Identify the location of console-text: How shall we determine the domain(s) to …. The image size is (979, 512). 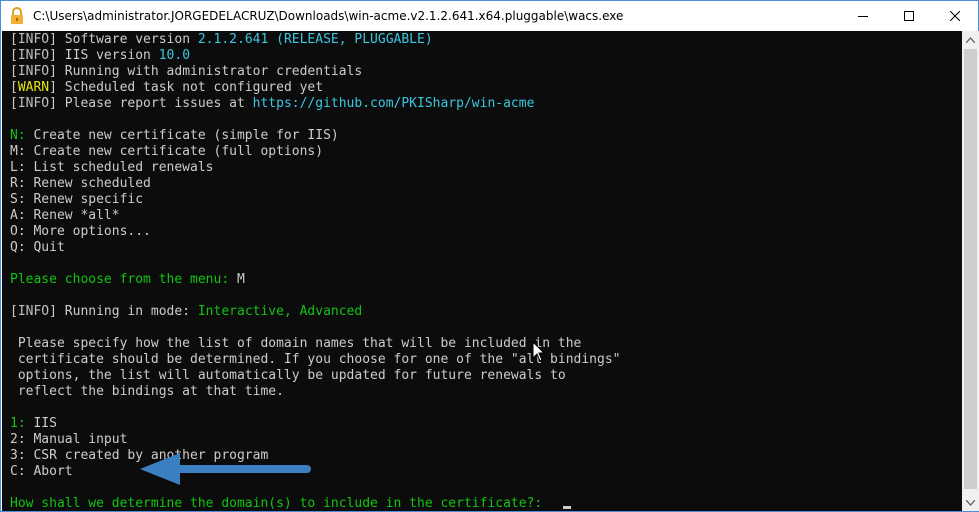
(280, 503).